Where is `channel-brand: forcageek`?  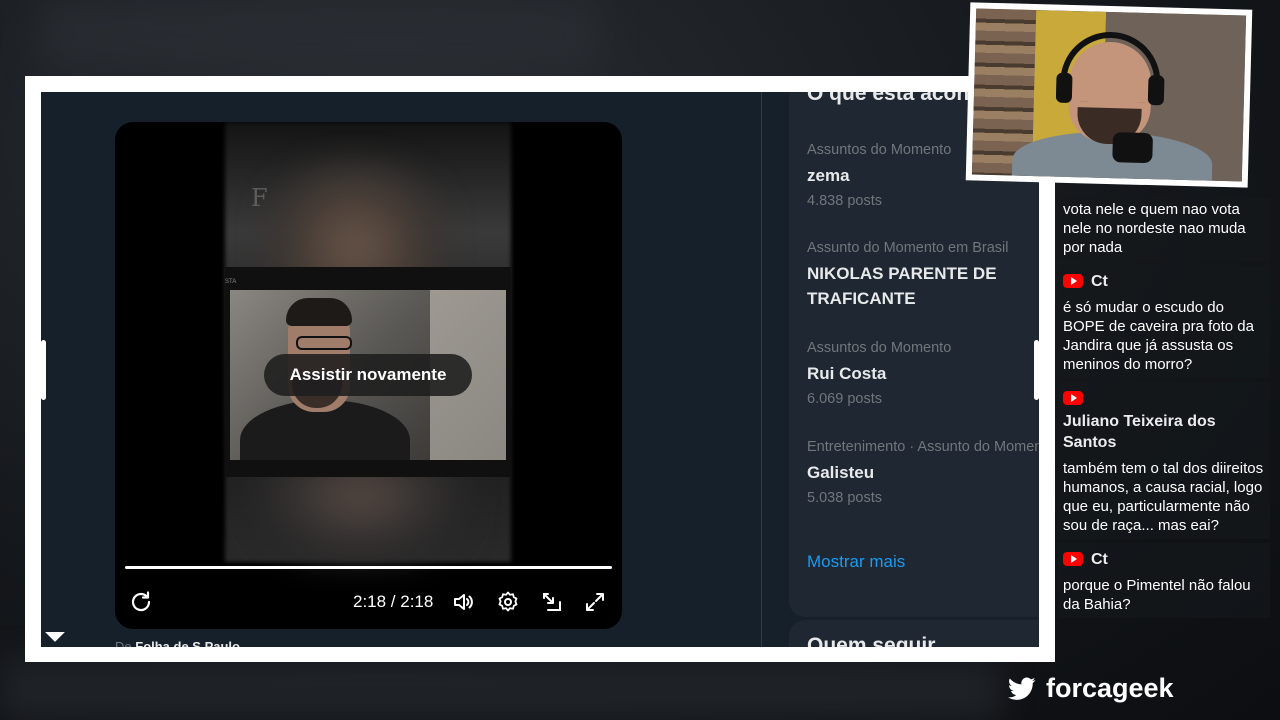 channel-brand: forcageek is located at coordinates (1091, 688).